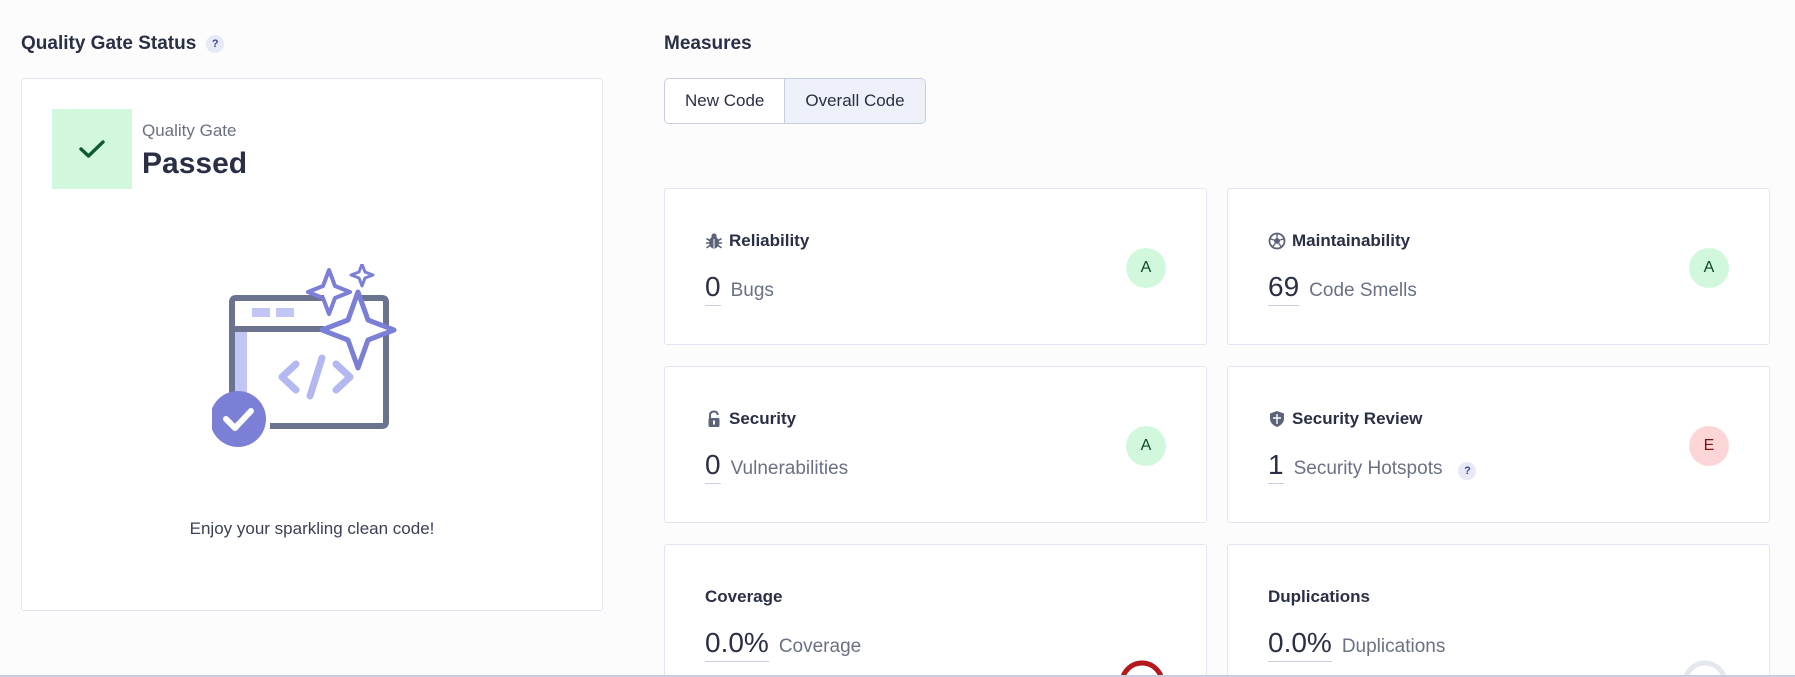 The width and height of the screenshot is (1795, 677). I want to click on coverage-card: Coverage 0.0% Coverage, so click(935, 610).